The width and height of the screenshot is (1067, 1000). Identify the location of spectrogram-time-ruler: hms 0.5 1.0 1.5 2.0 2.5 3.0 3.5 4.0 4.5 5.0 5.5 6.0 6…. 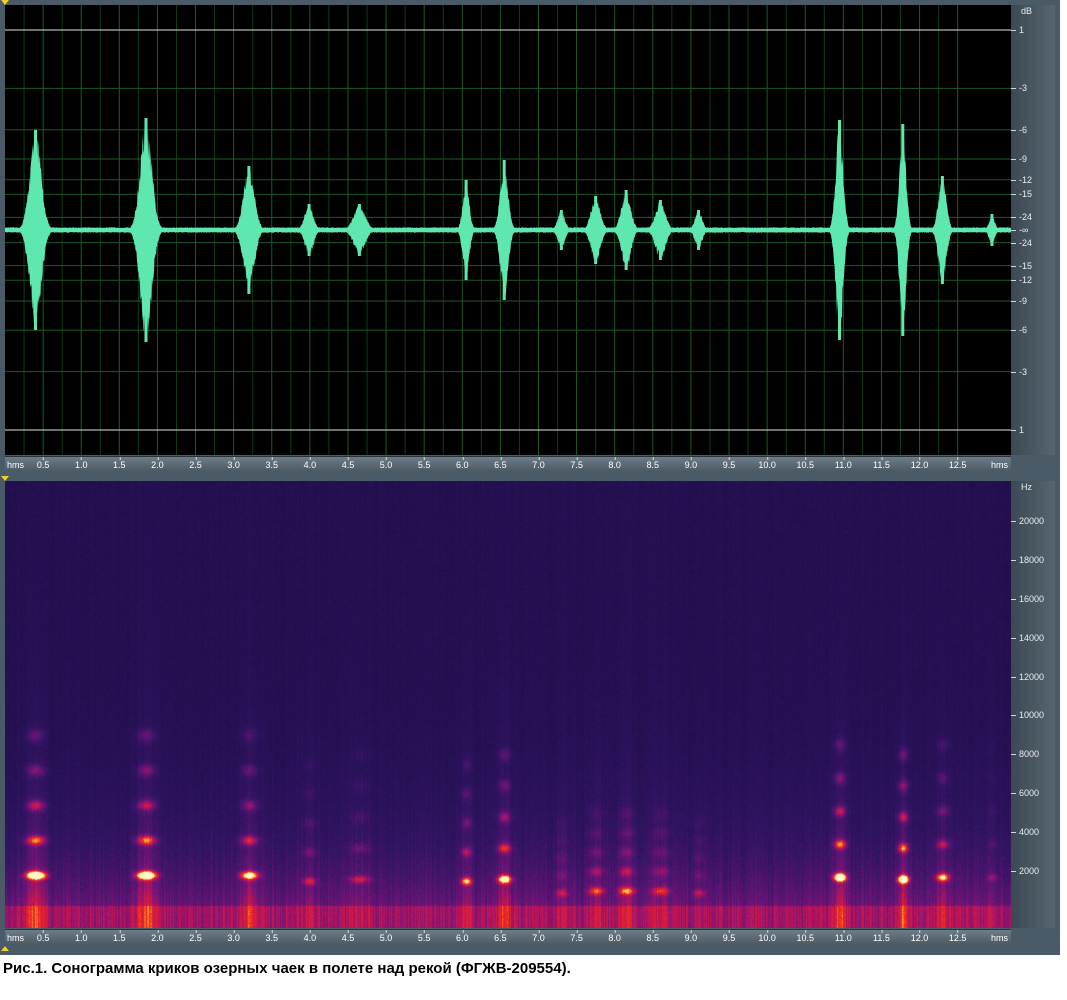
(508, 936).